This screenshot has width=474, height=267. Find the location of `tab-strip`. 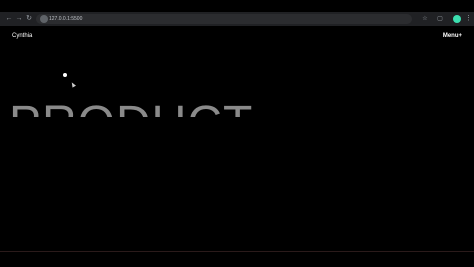

tab-strip is located at coordinates (237, 6).